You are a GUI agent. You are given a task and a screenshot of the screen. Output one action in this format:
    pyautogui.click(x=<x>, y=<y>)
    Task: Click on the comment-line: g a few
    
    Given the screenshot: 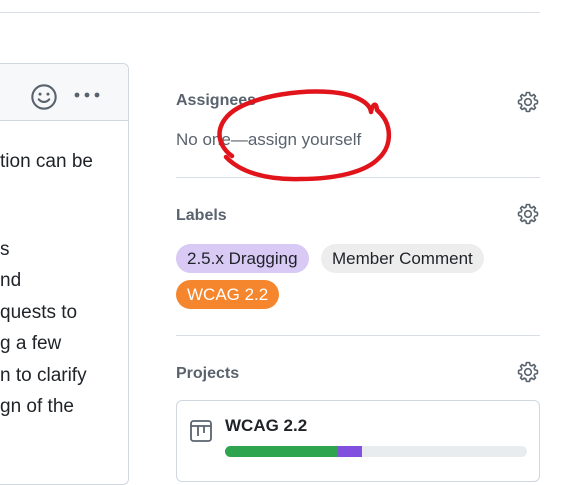 What is the action you would take?
    pyautogui.click(x=31, y=343)
    